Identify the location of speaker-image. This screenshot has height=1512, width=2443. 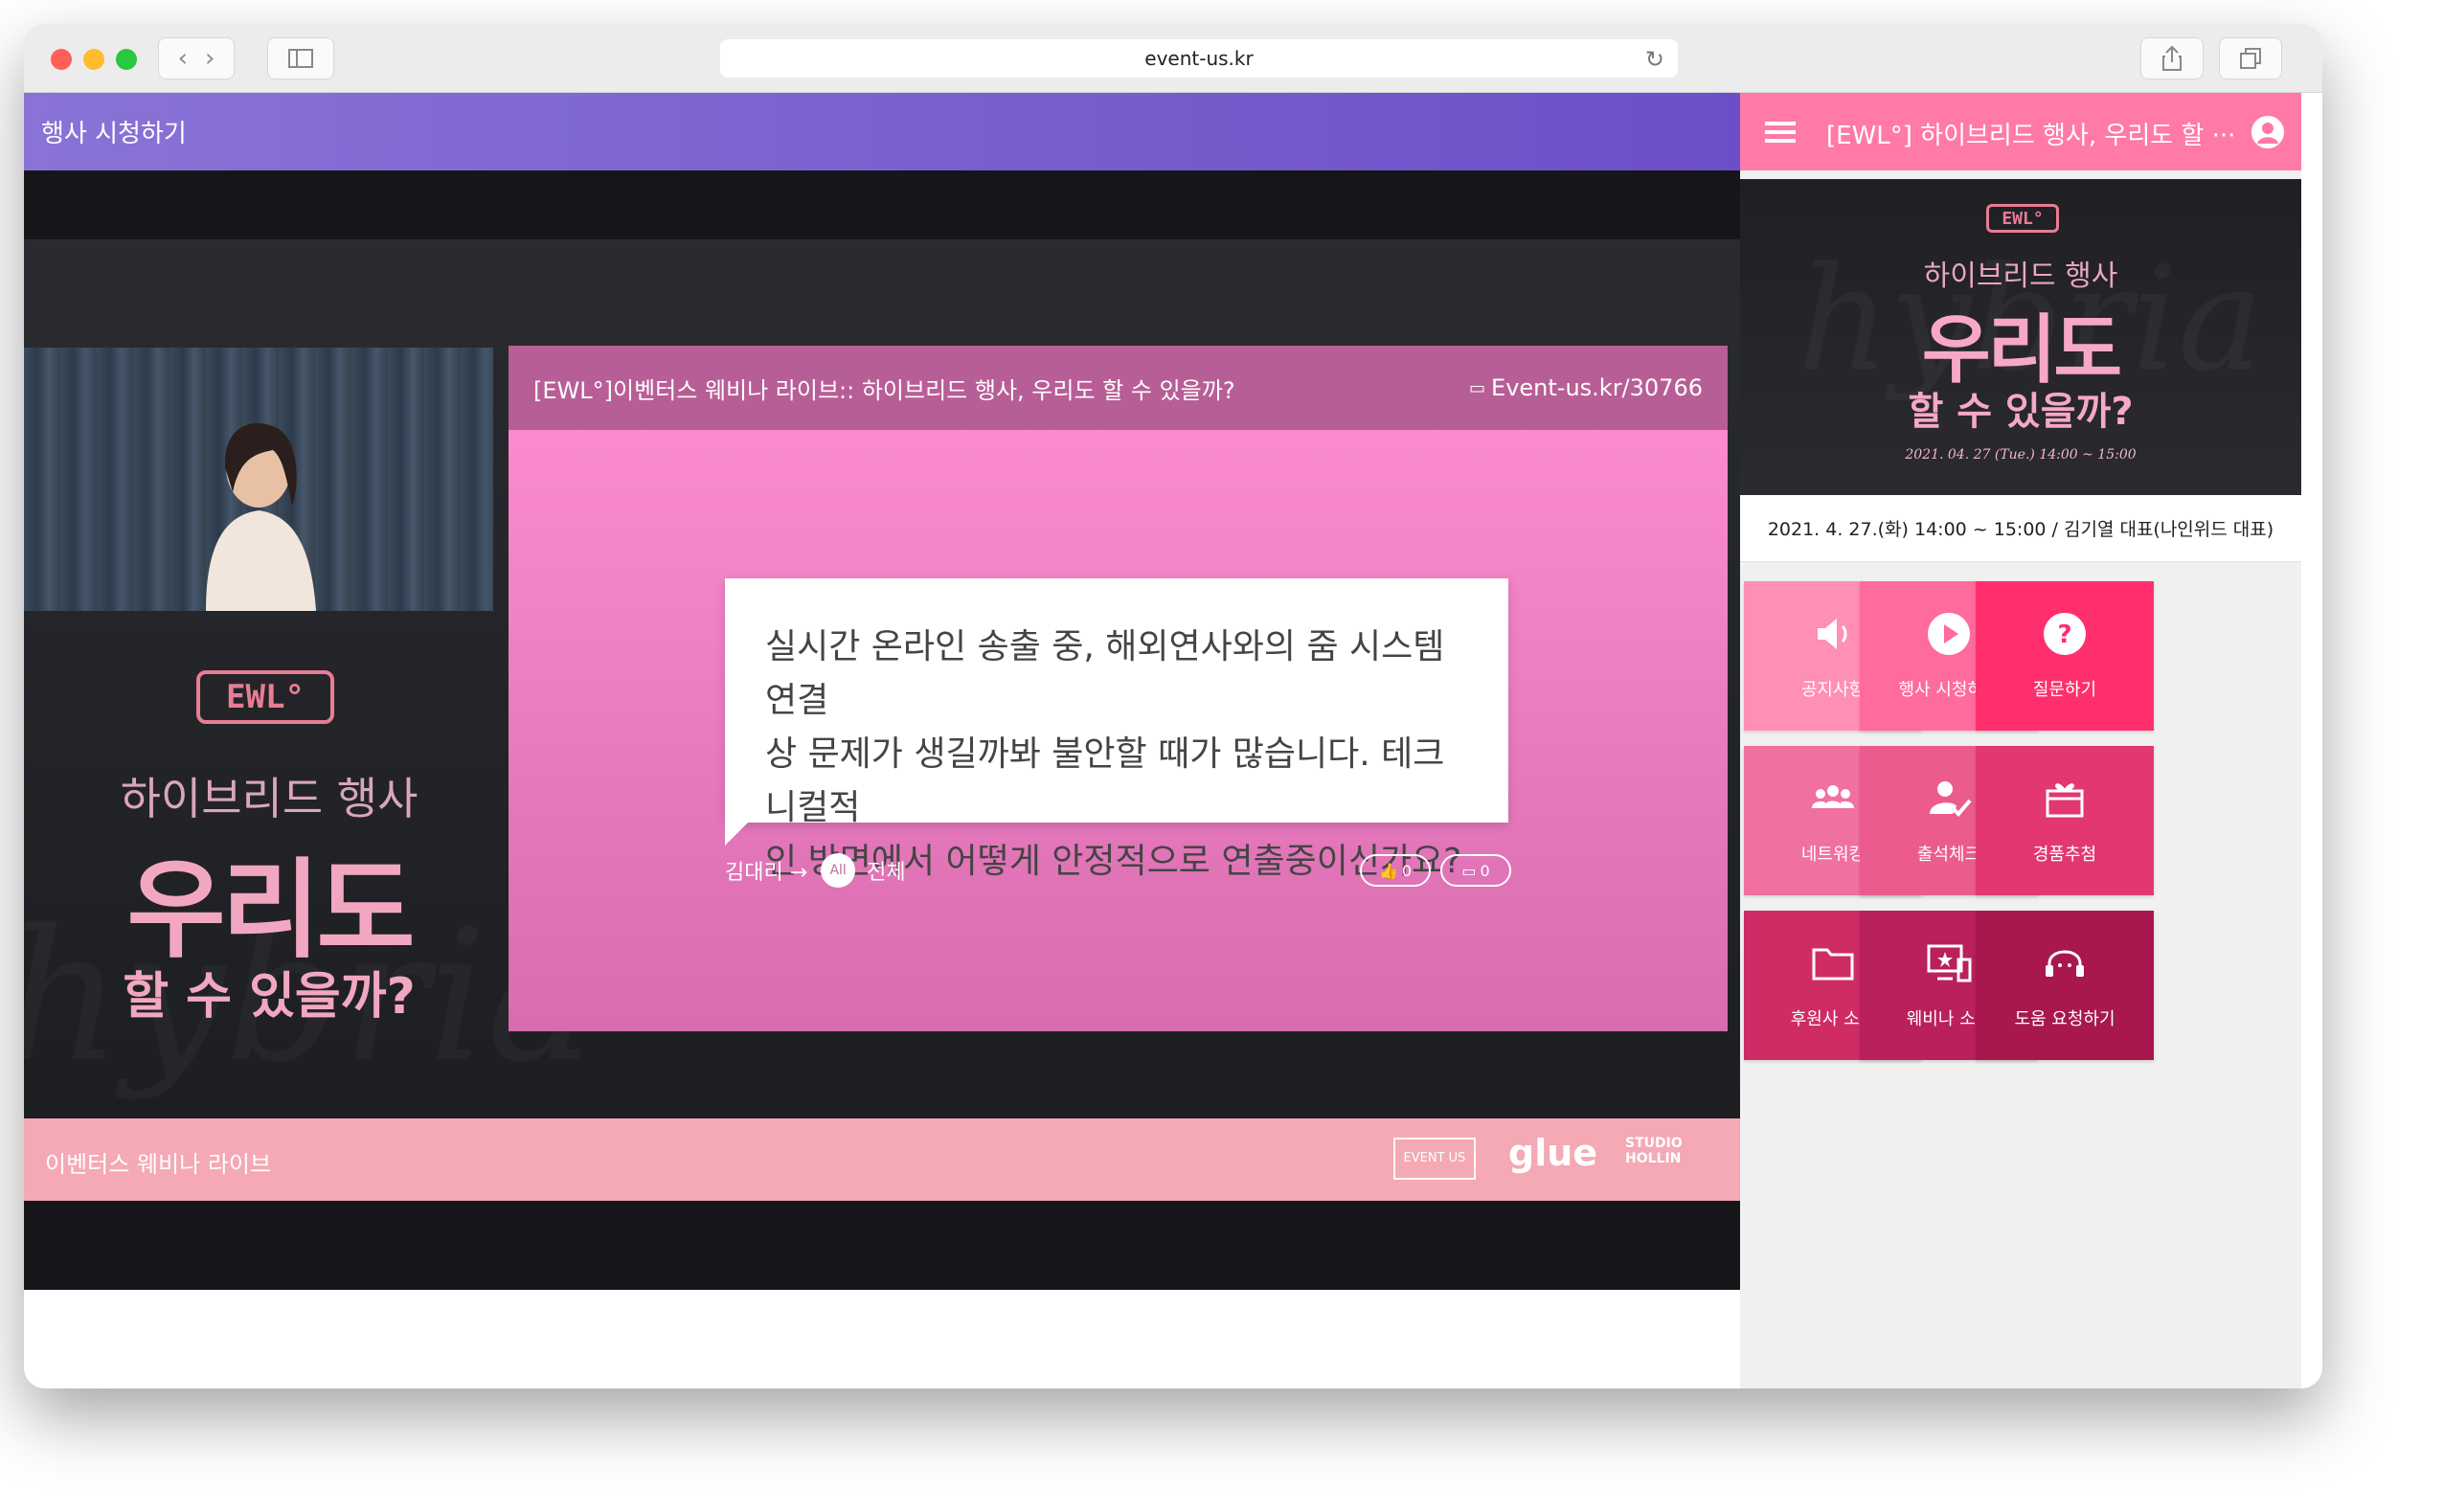
(261, 517).